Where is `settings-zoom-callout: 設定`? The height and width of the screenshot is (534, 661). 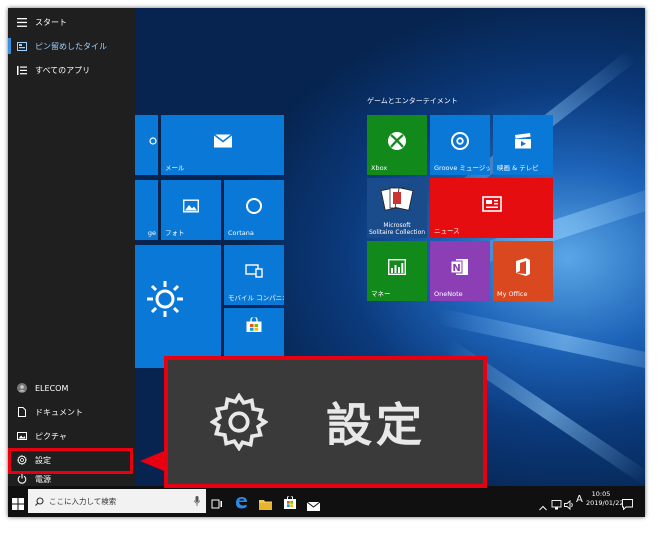
settings-zoom-callout: 設定 is located at coordinates (325, 422).